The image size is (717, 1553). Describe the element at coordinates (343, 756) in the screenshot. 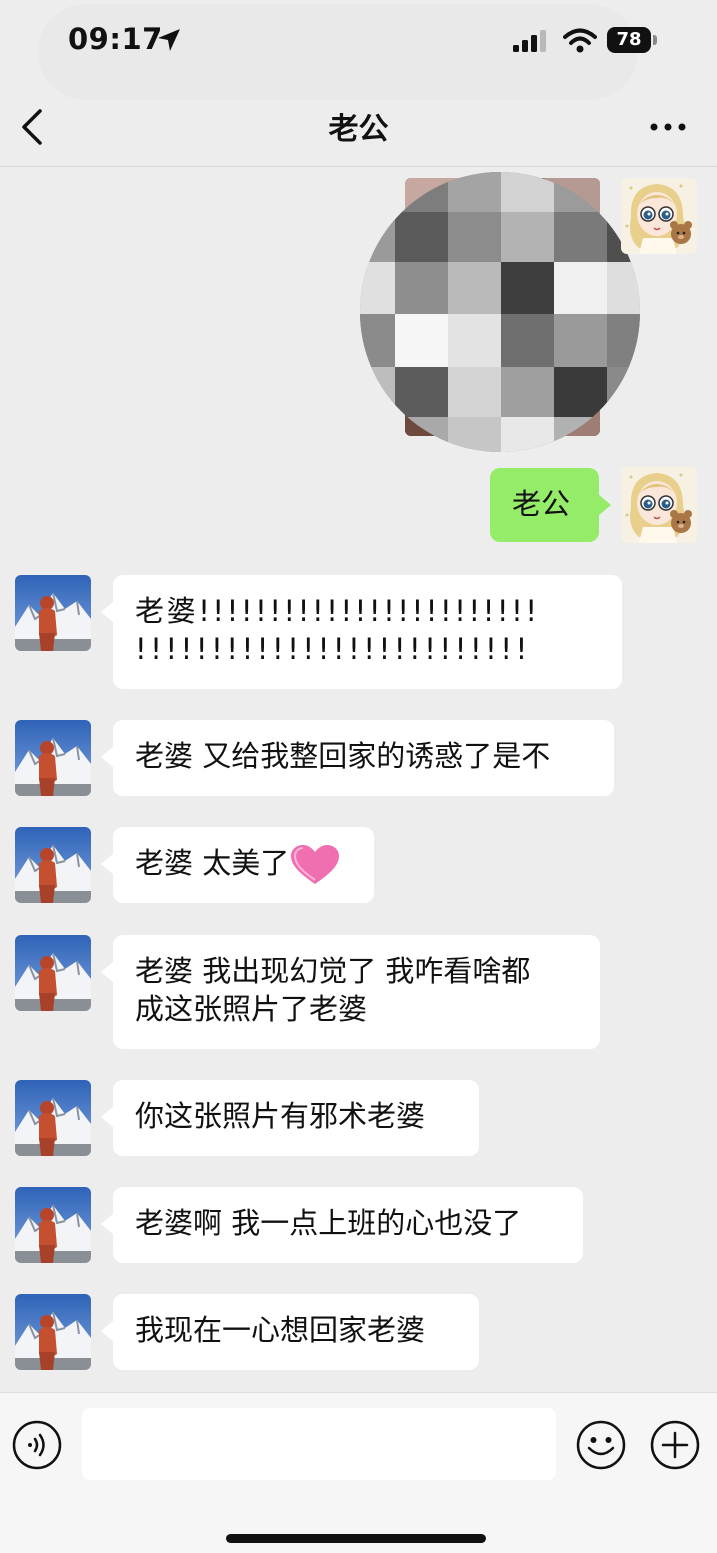

I see `message-text: 老婆 又给我整回家的诱惑了是不` at that location.